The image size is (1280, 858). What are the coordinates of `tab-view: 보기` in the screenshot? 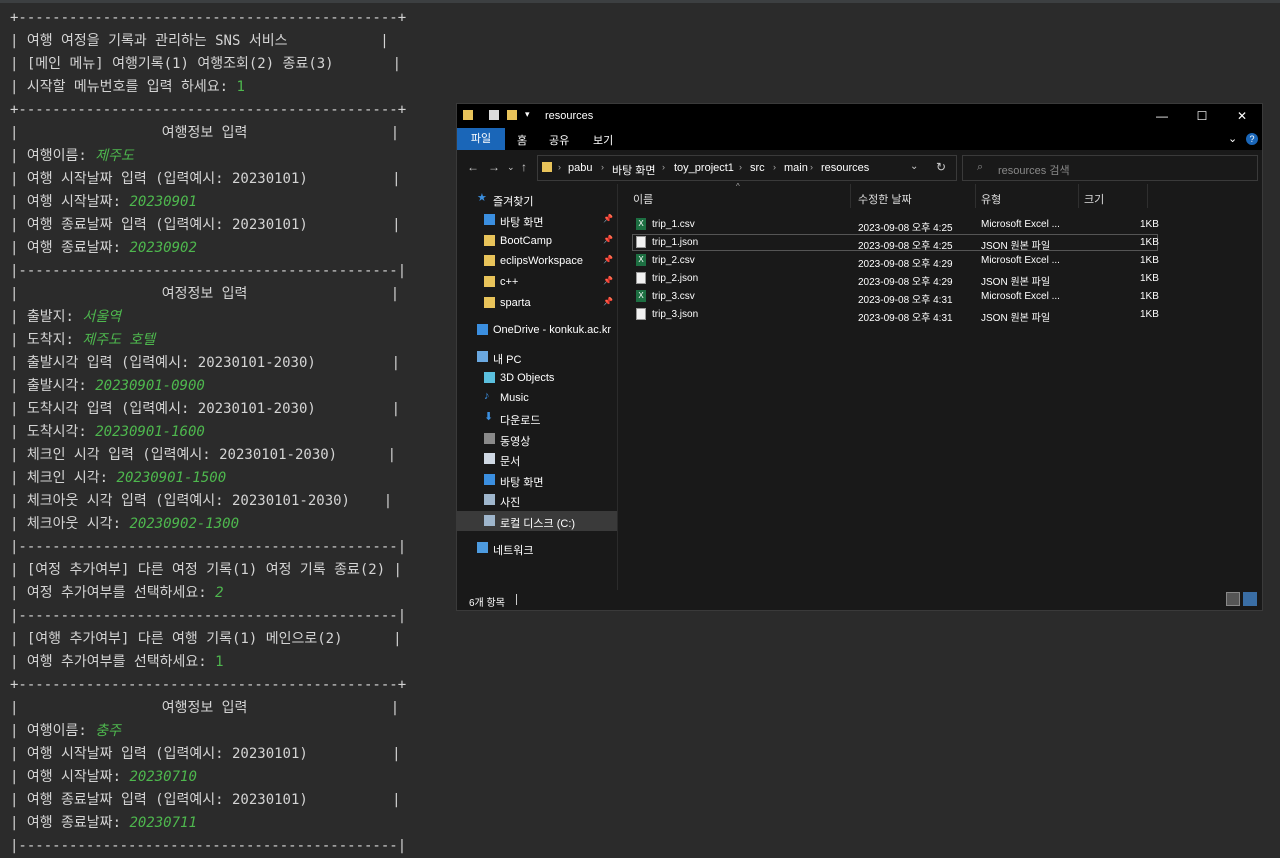 It's located at (603, 140).